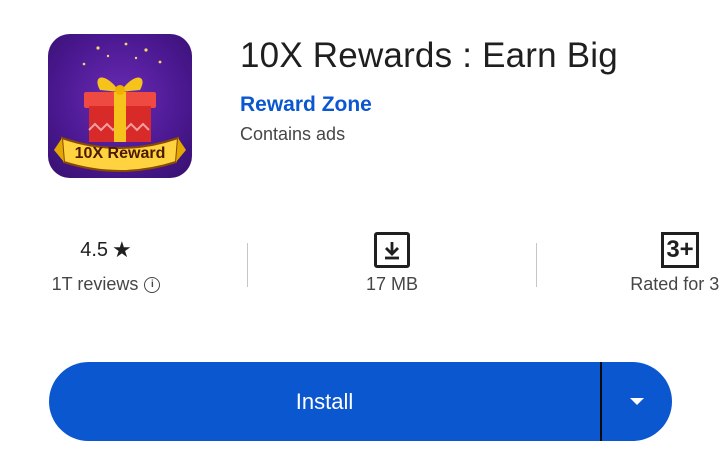 The width and height of the screenshot is (720, 452). What do you see at coordinates (675, 284) in the screenshot?
I see `content-rating-label: Rated for 3+` at bounding box center [675, 284].